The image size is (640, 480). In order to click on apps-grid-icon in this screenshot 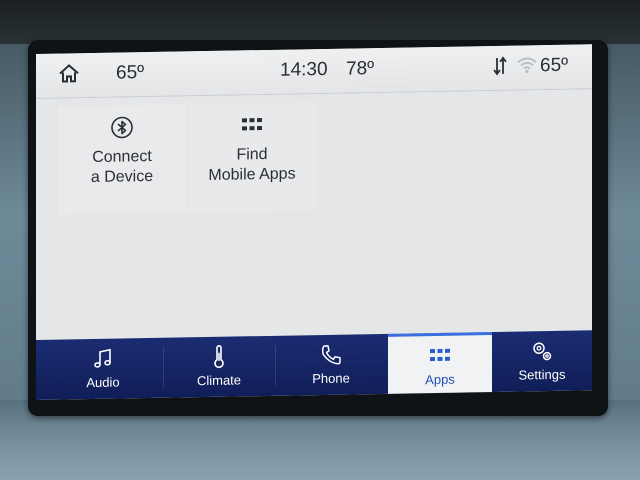, I will do `click(440, 355)`.